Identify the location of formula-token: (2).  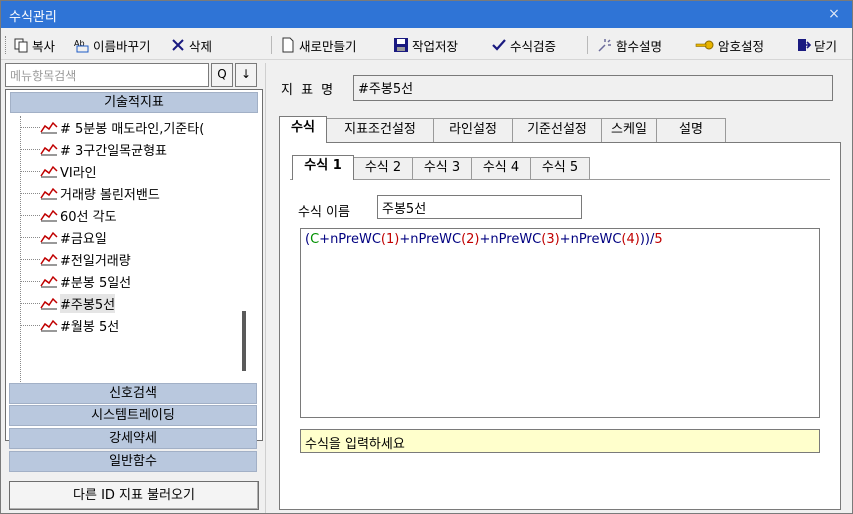
(470, 239).